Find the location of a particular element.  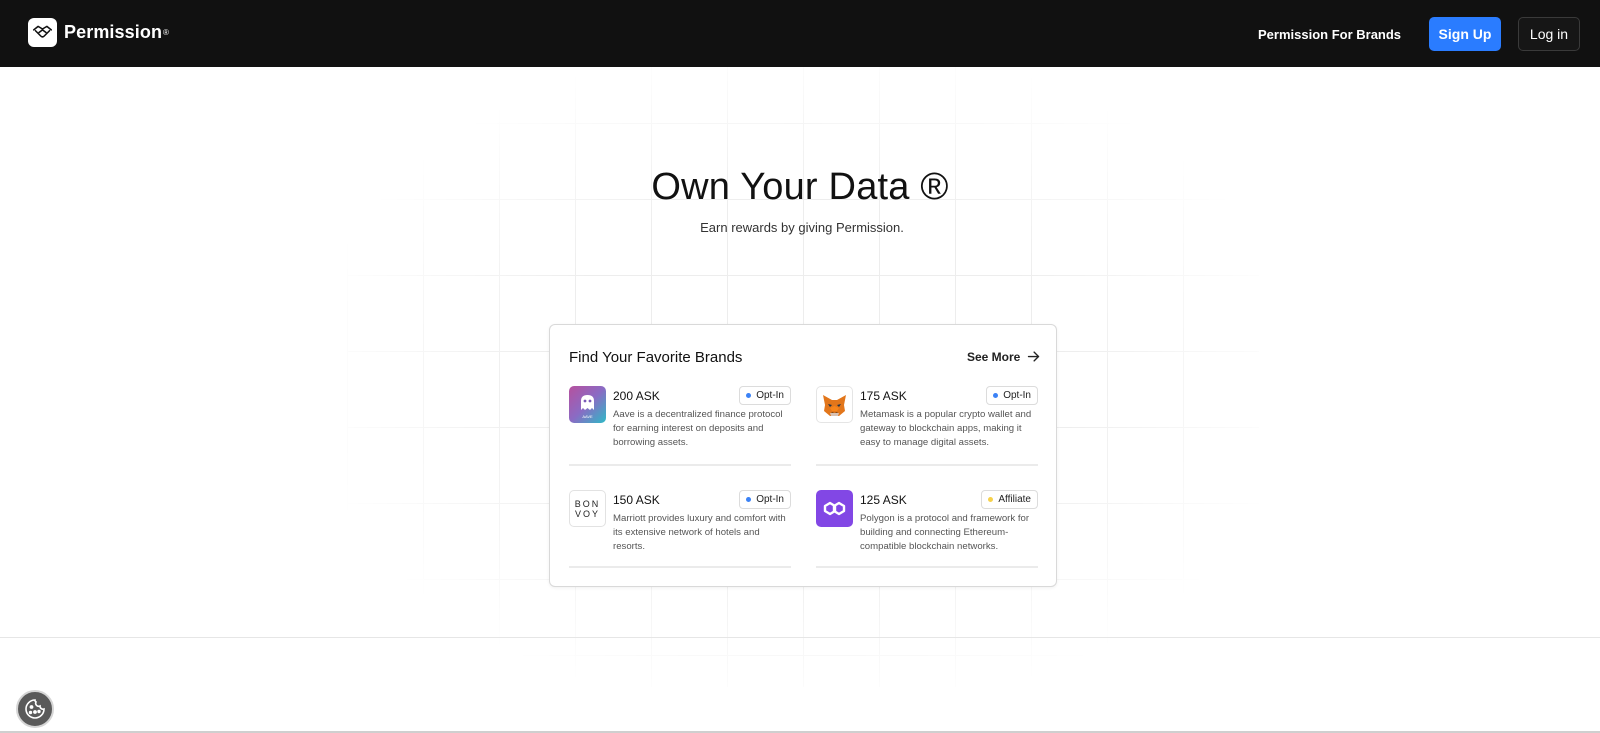

permission-handshake-icon is located at coordinates (42, 32).